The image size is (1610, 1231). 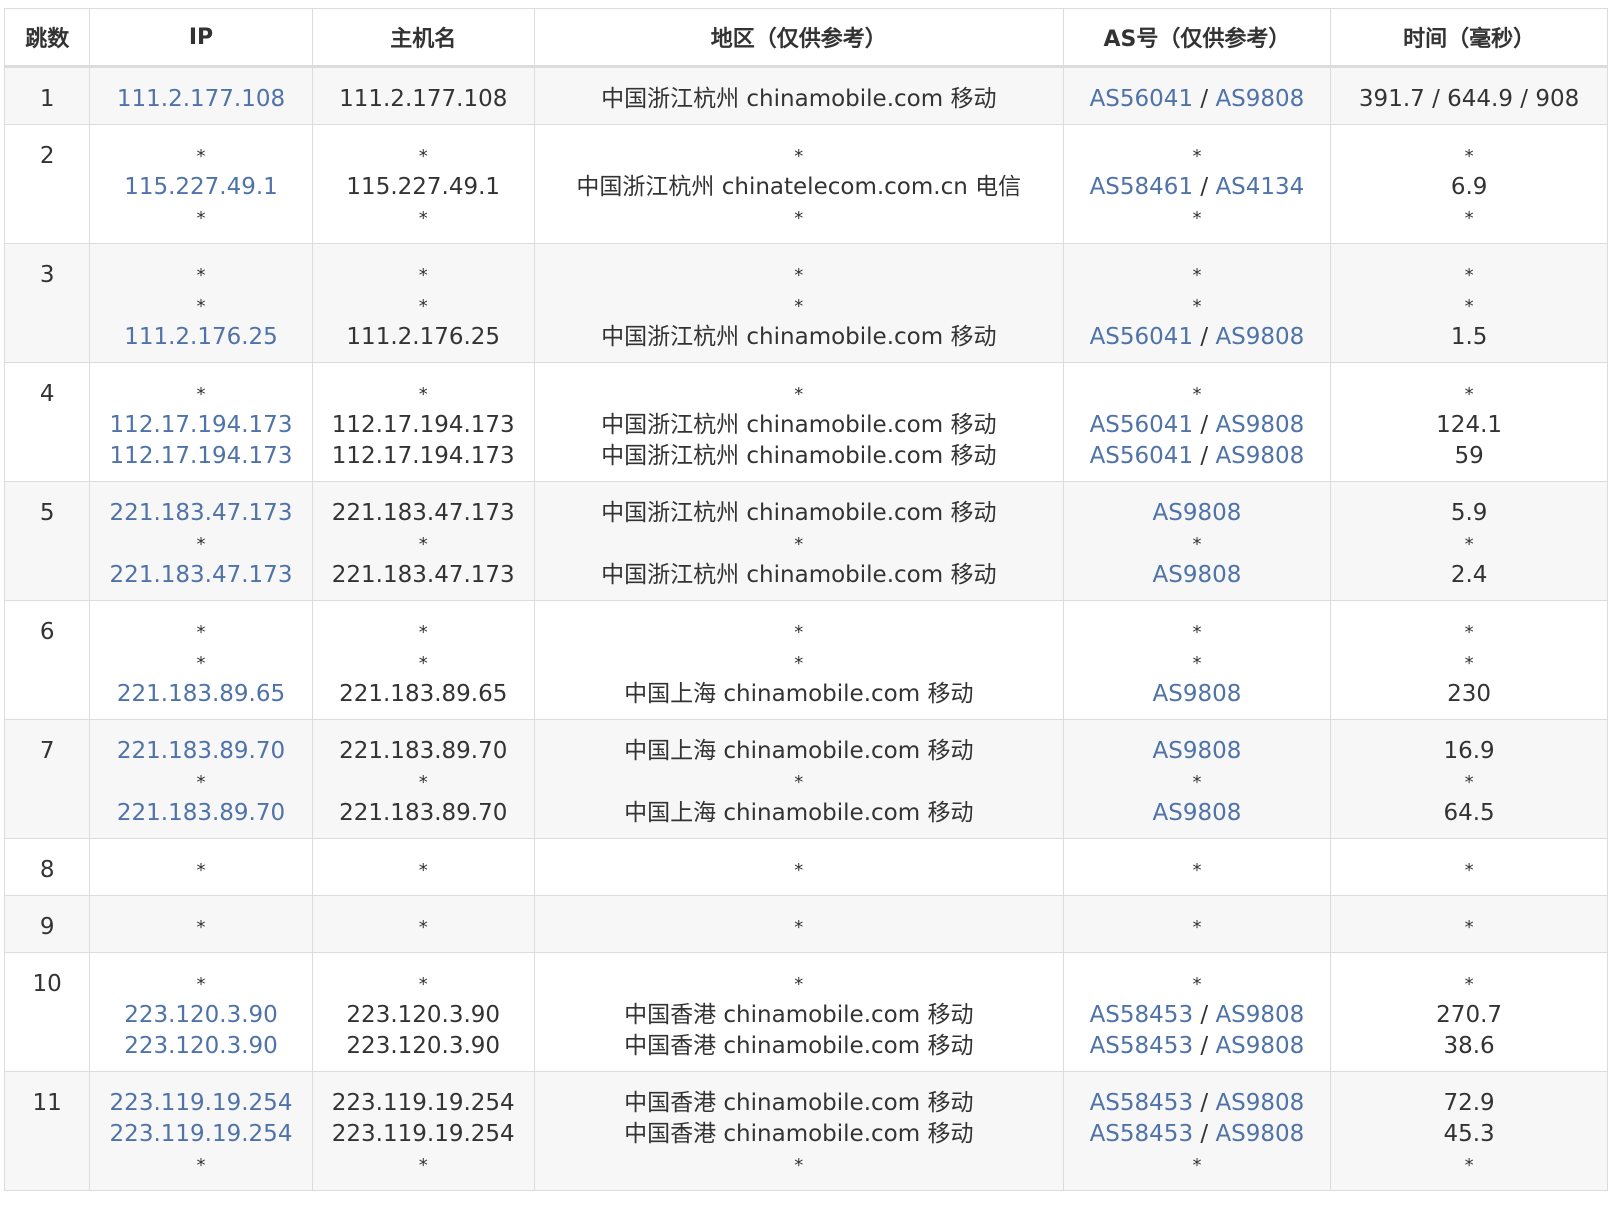 I want to click on hop-cell: 11, so click(x=47, y=1131).